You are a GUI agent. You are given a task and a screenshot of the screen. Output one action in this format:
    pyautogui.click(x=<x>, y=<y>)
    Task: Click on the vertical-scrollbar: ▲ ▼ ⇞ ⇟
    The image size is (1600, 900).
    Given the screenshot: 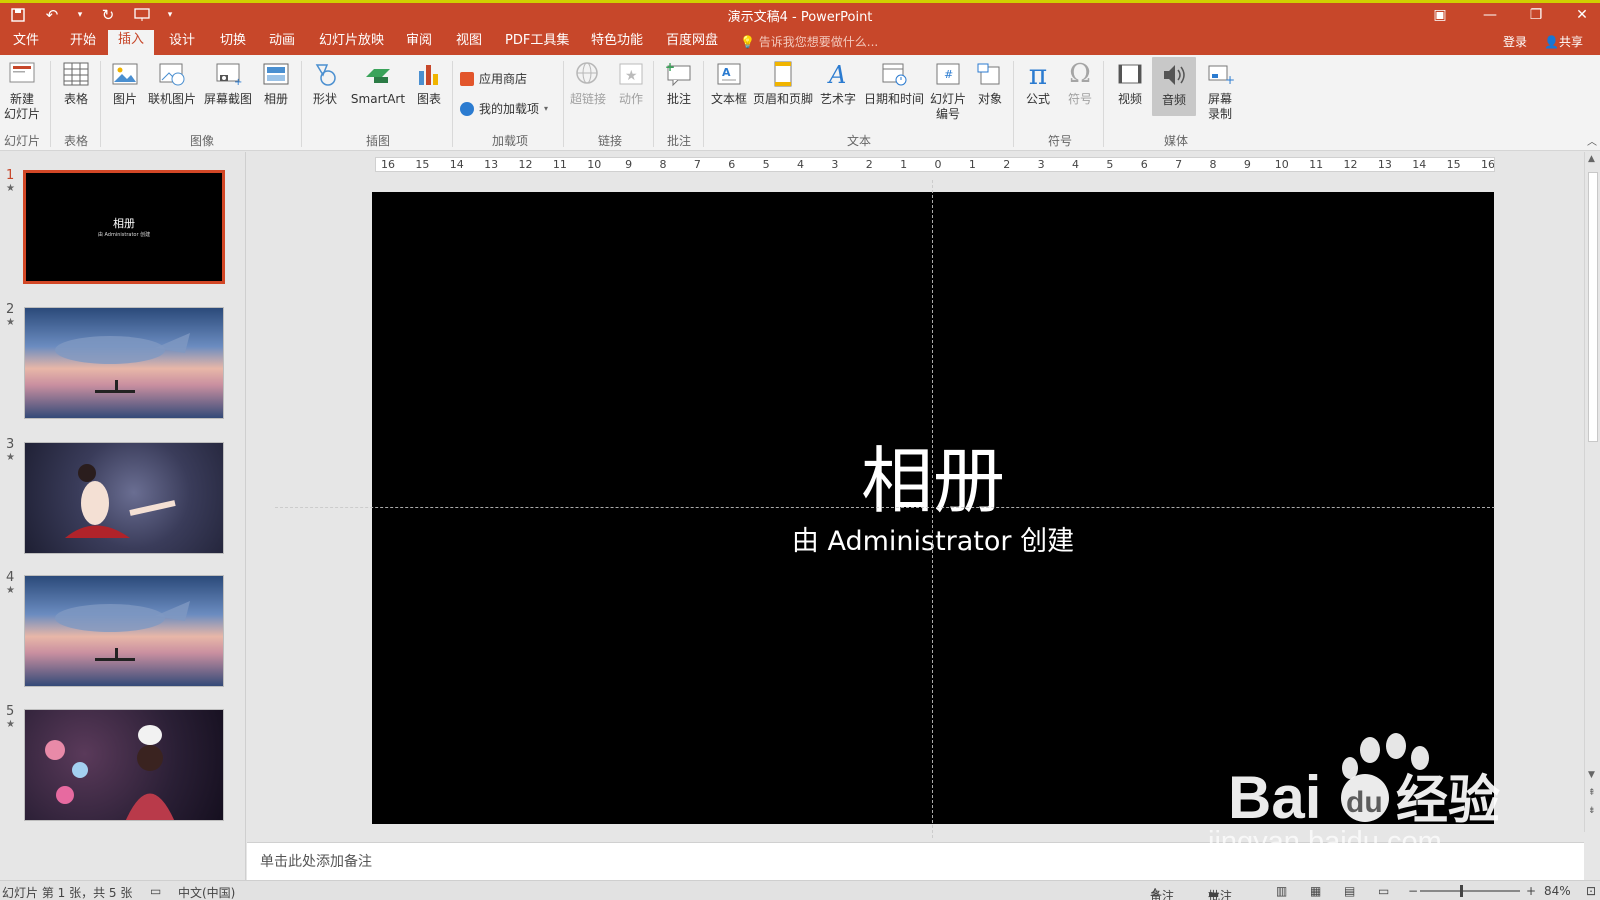 What is the action you would take?
    pyautogui.click(x=1592, y=492)
    